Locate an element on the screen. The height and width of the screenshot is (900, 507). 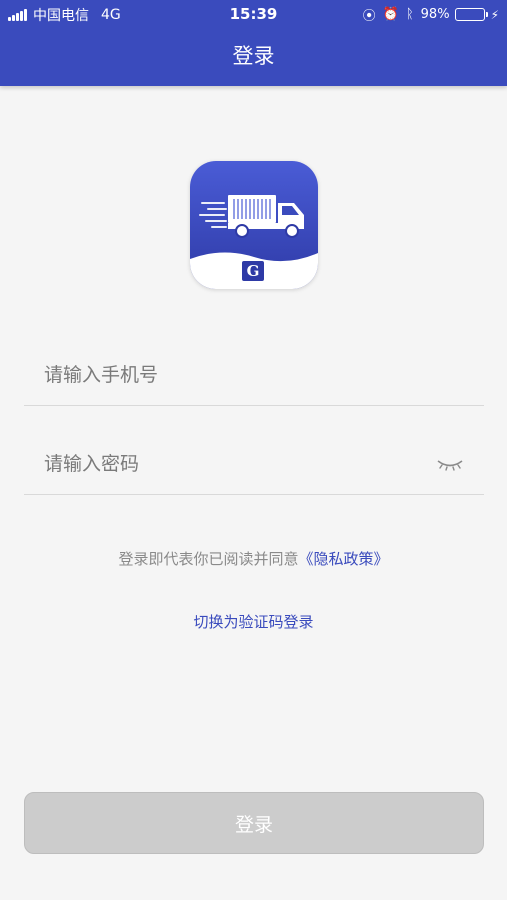
status-bar: 中国电信 4G 15:39 ⦿ ⏰ ᚱ 98% ⚡ is located at coordinates (253, 14).